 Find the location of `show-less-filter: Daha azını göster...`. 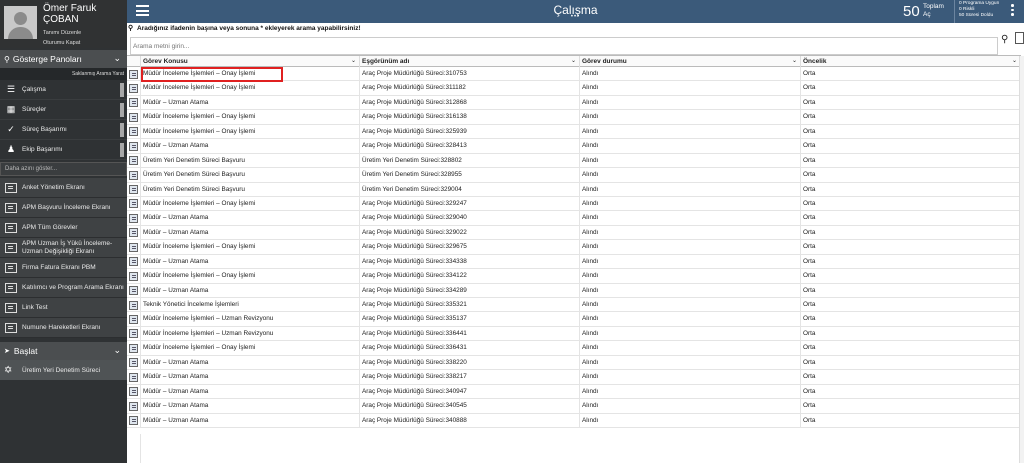

show-less-filter: Daha azını göster... is located at coordinates (63, 169).